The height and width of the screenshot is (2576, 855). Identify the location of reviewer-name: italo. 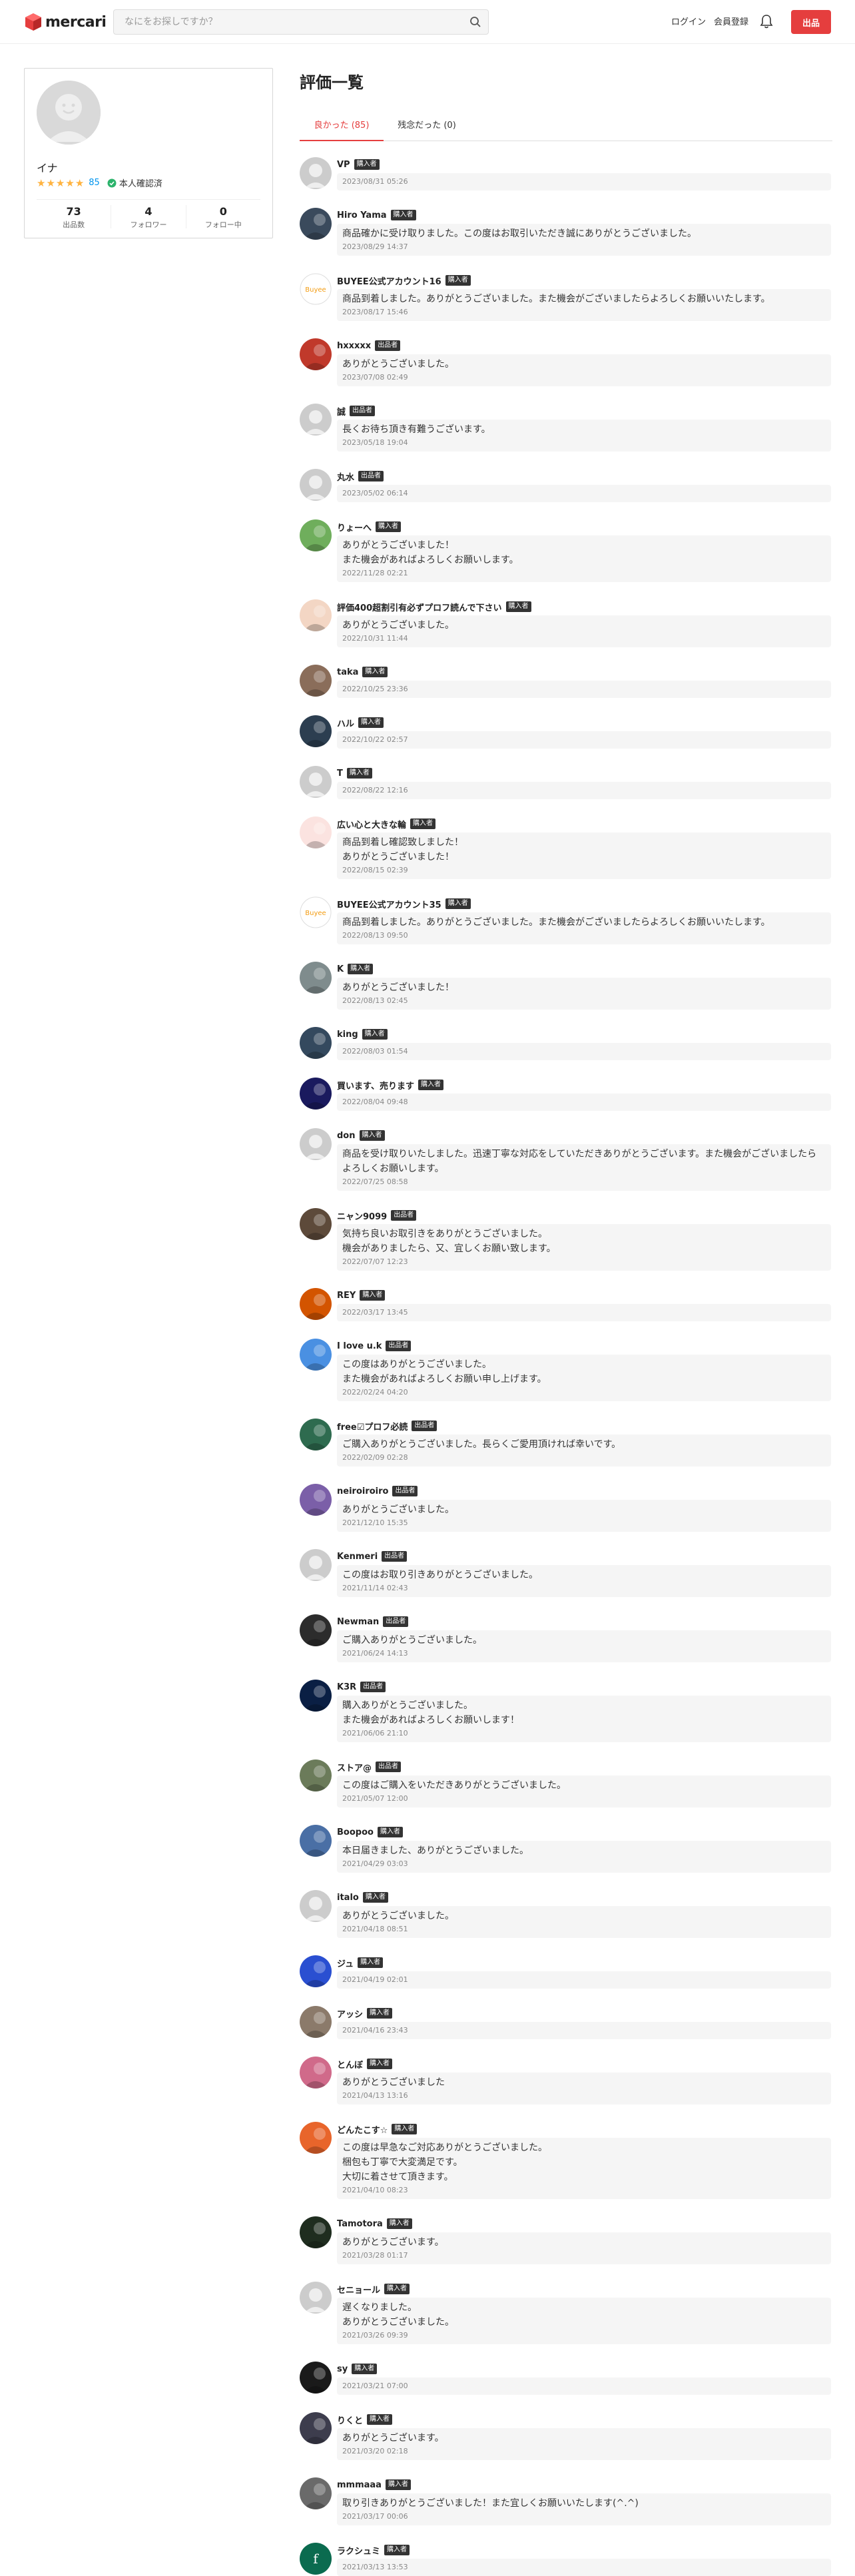
(348, 1898).